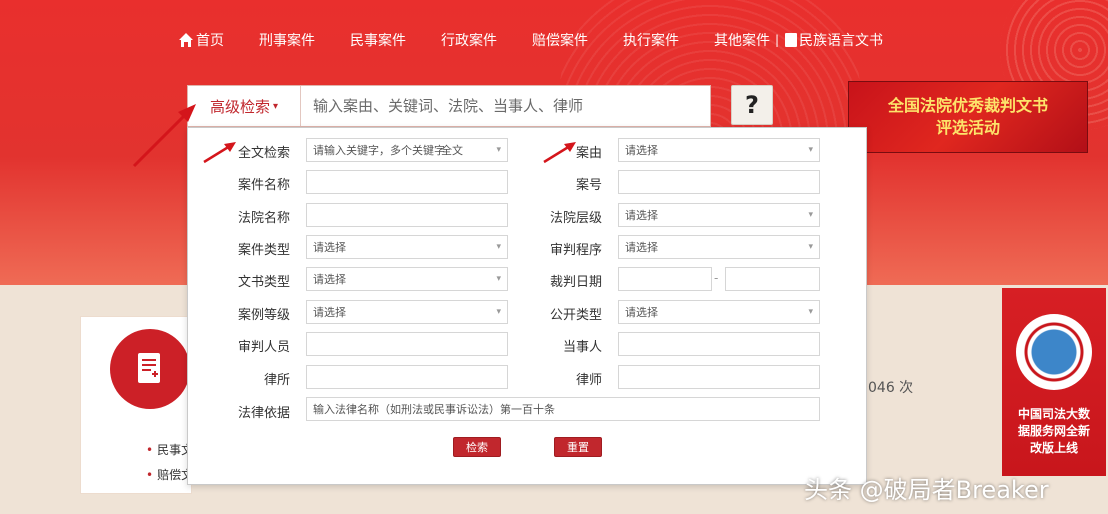 This screenshot has height=514, width=1108. Describe the element at coordinates (575, 218) in the screenshot. I see `court-level-label: 法院层级` at that location.